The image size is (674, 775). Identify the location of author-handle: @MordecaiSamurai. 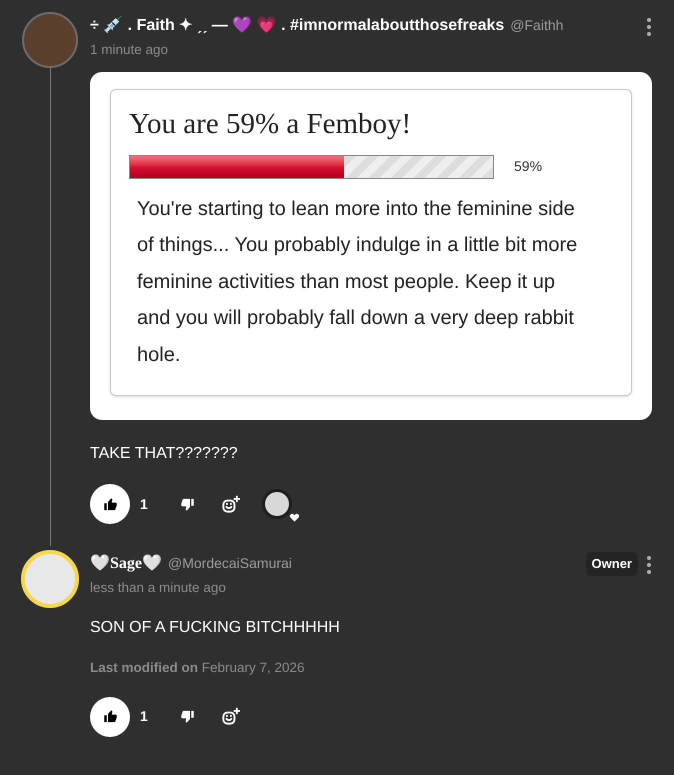
(230, 563).